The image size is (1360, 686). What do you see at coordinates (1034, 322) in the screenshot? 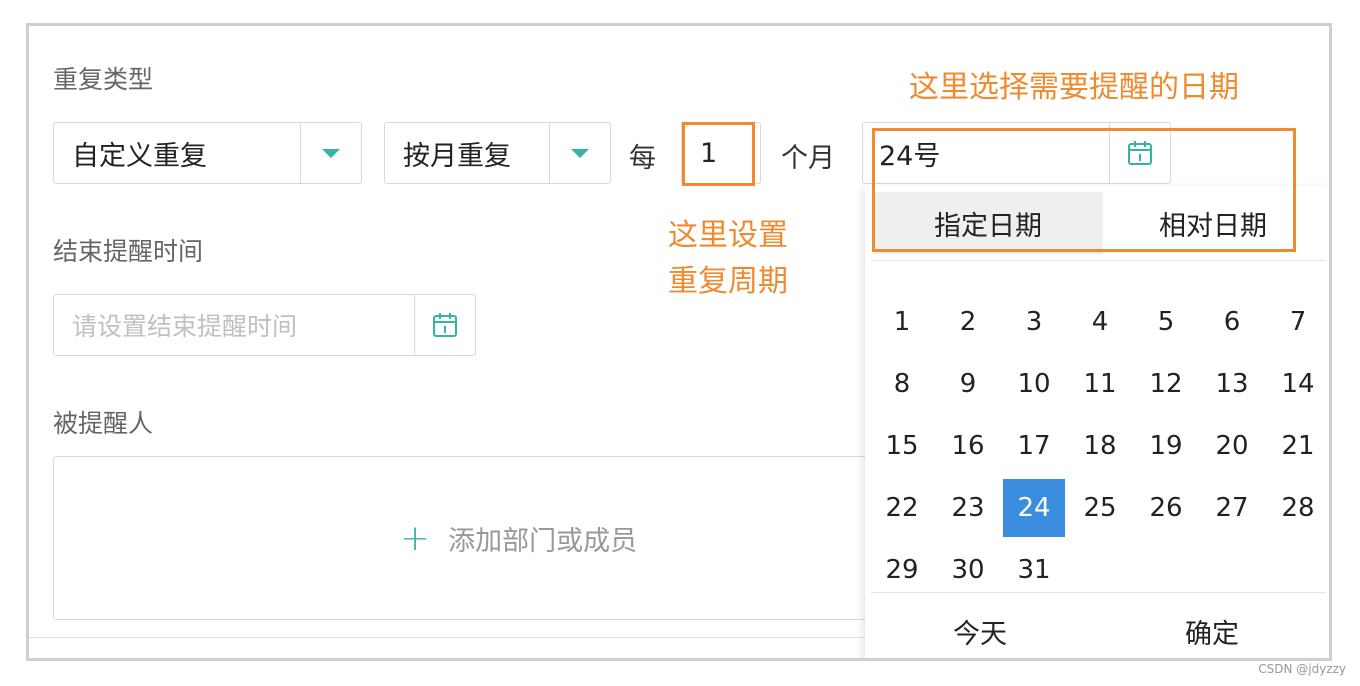
I see `day-cell: 3` at bounding box center [1034, 322].